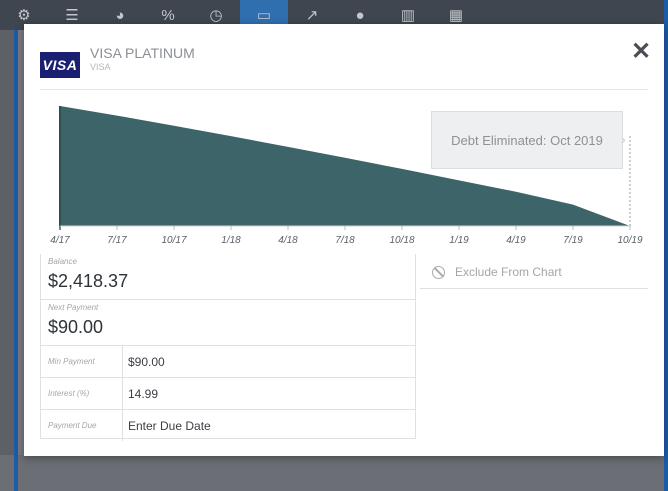 Image resolution: width=668 pixels, height=491 pixels. Describe the element at coordinates (231, 240) in the screenshot. I see `x-tick-label: 1/18` at that location.